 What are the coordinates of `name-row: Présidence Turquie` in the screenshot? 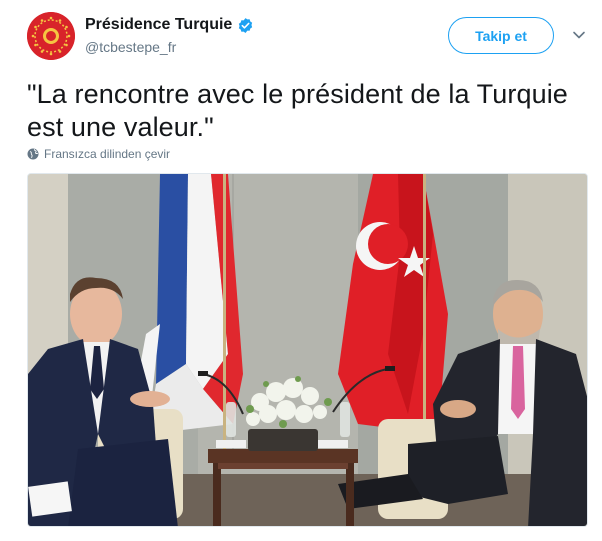 It's located at (169, 25).